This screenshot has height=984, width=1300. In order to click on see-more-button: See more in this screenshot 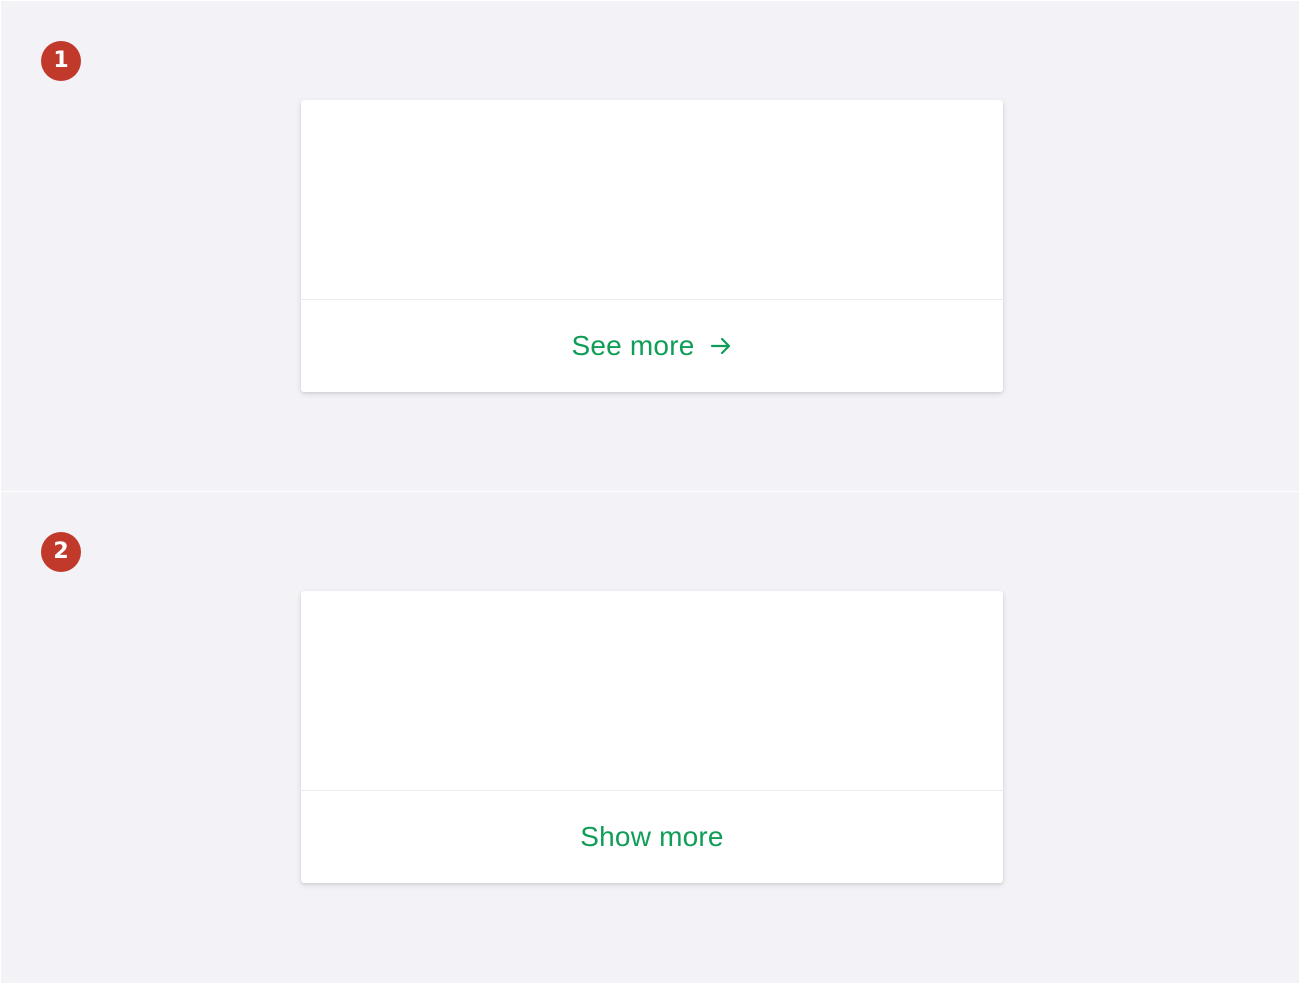, I will do `click(652, 346)`.